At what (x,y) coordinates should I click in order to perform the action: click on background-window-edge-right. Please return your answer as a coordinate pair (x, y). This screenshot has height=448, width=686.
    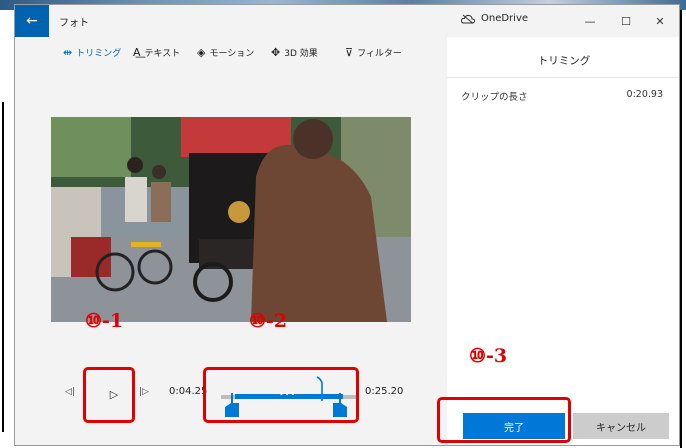
    Looking at the image, I should click on (683, 229).